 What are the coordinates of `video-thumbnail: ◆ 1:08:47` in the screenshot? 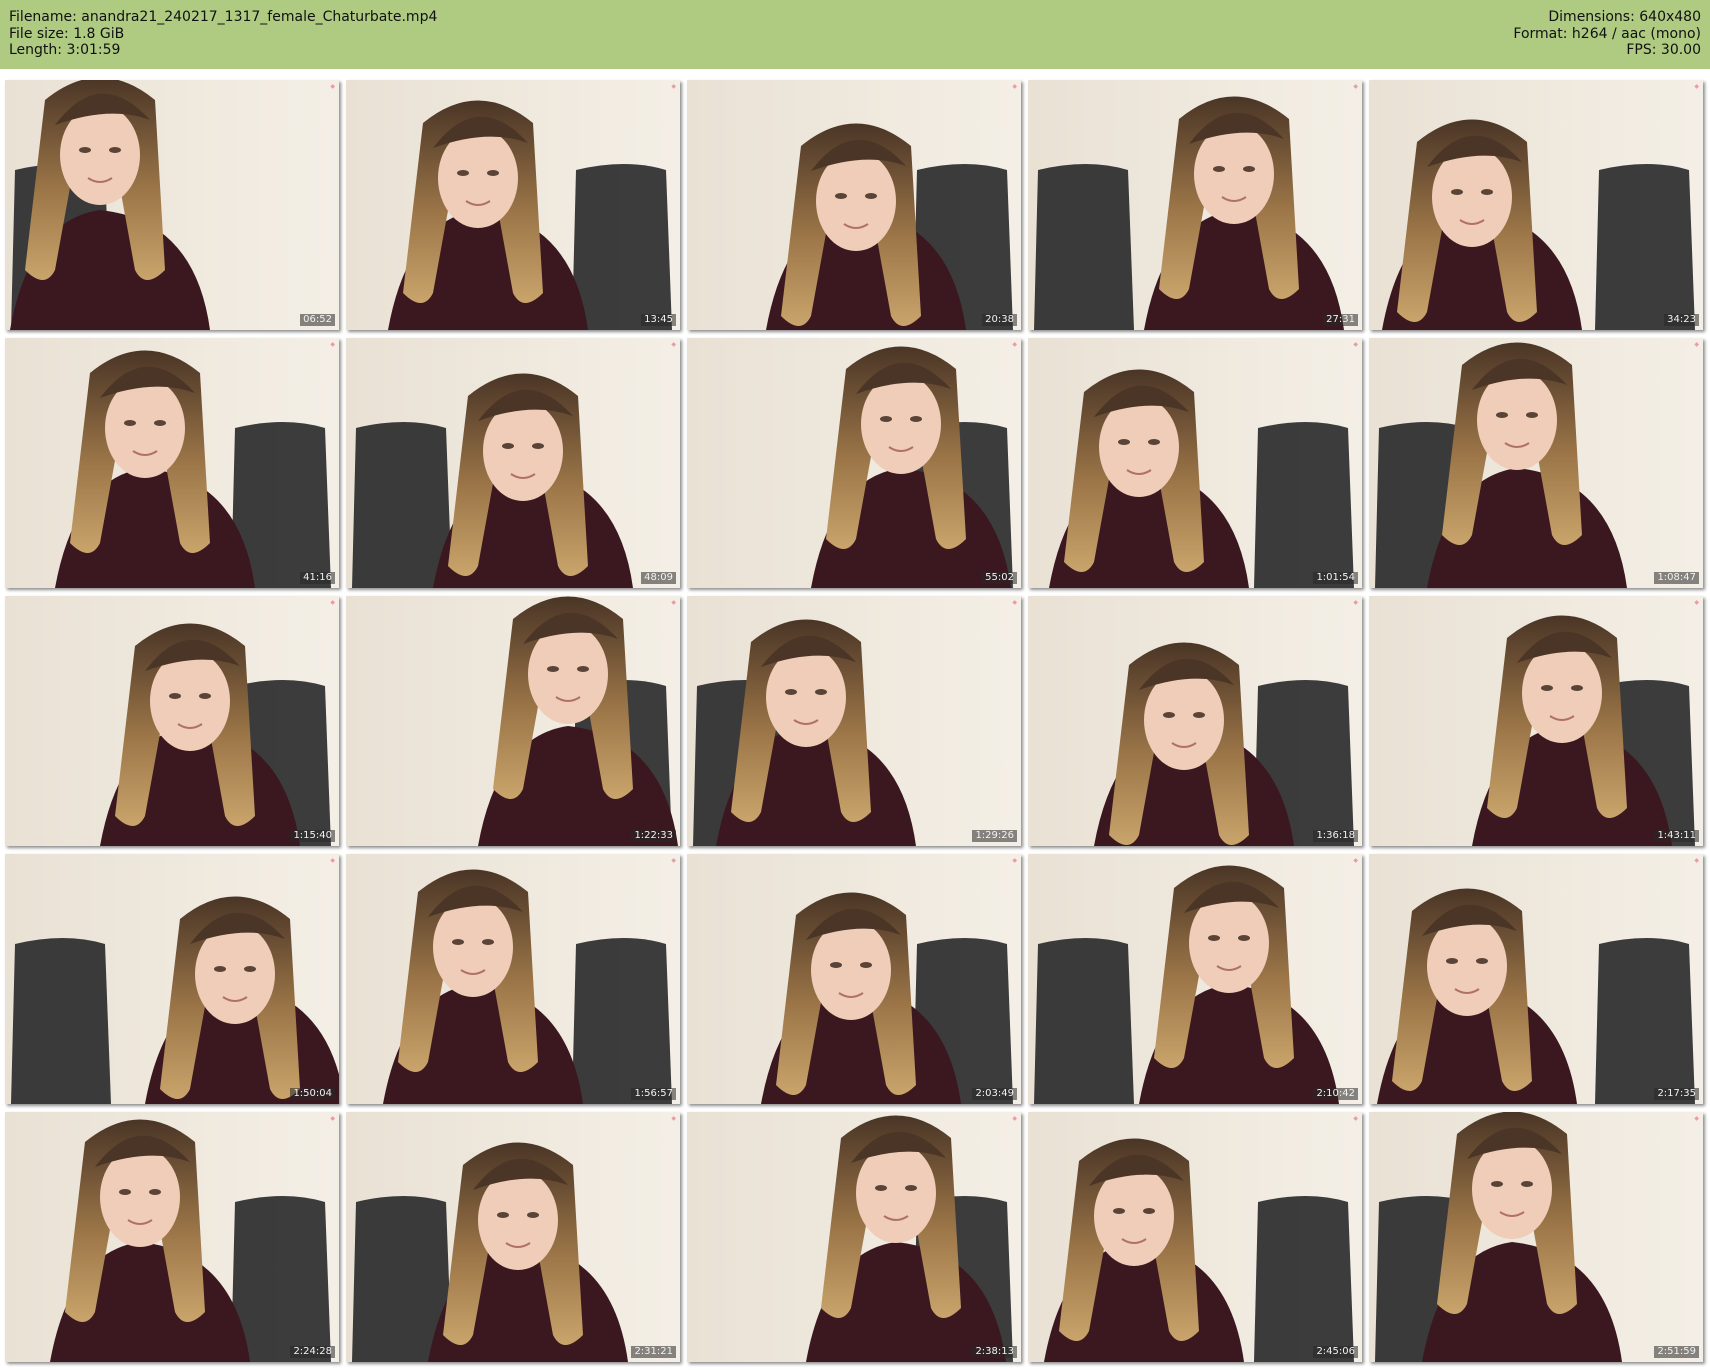 It's located at (1536, 463).